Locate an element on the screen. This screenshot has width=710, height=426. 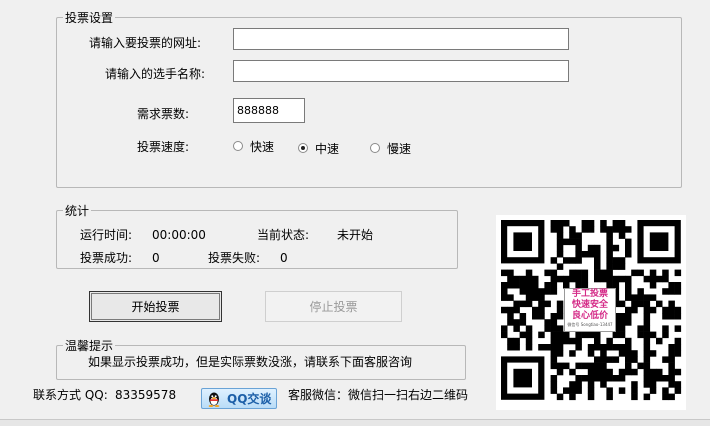
speed-radio-medium: 中速 is located at coordinates (318, 148).